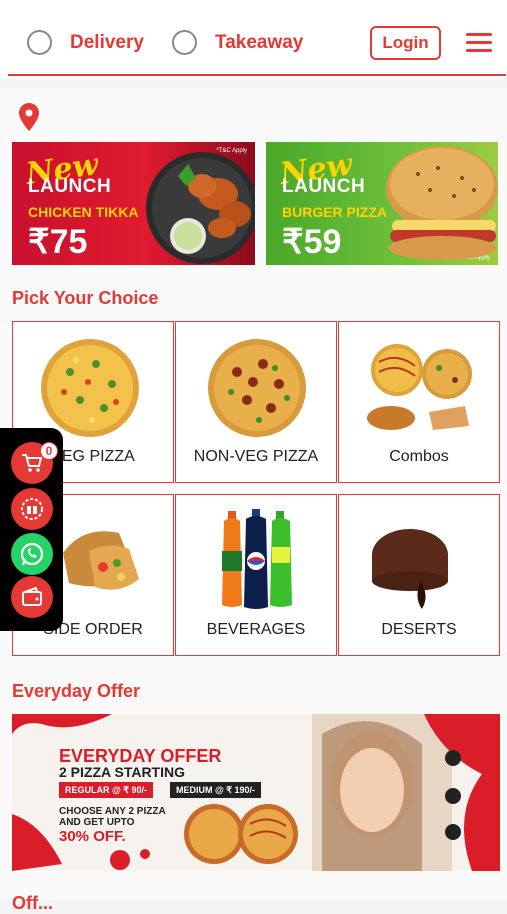 The width and height of the screenshot is (507, 914). I want to click on offer-discount-text: 30% OFF., so click(92, 836).